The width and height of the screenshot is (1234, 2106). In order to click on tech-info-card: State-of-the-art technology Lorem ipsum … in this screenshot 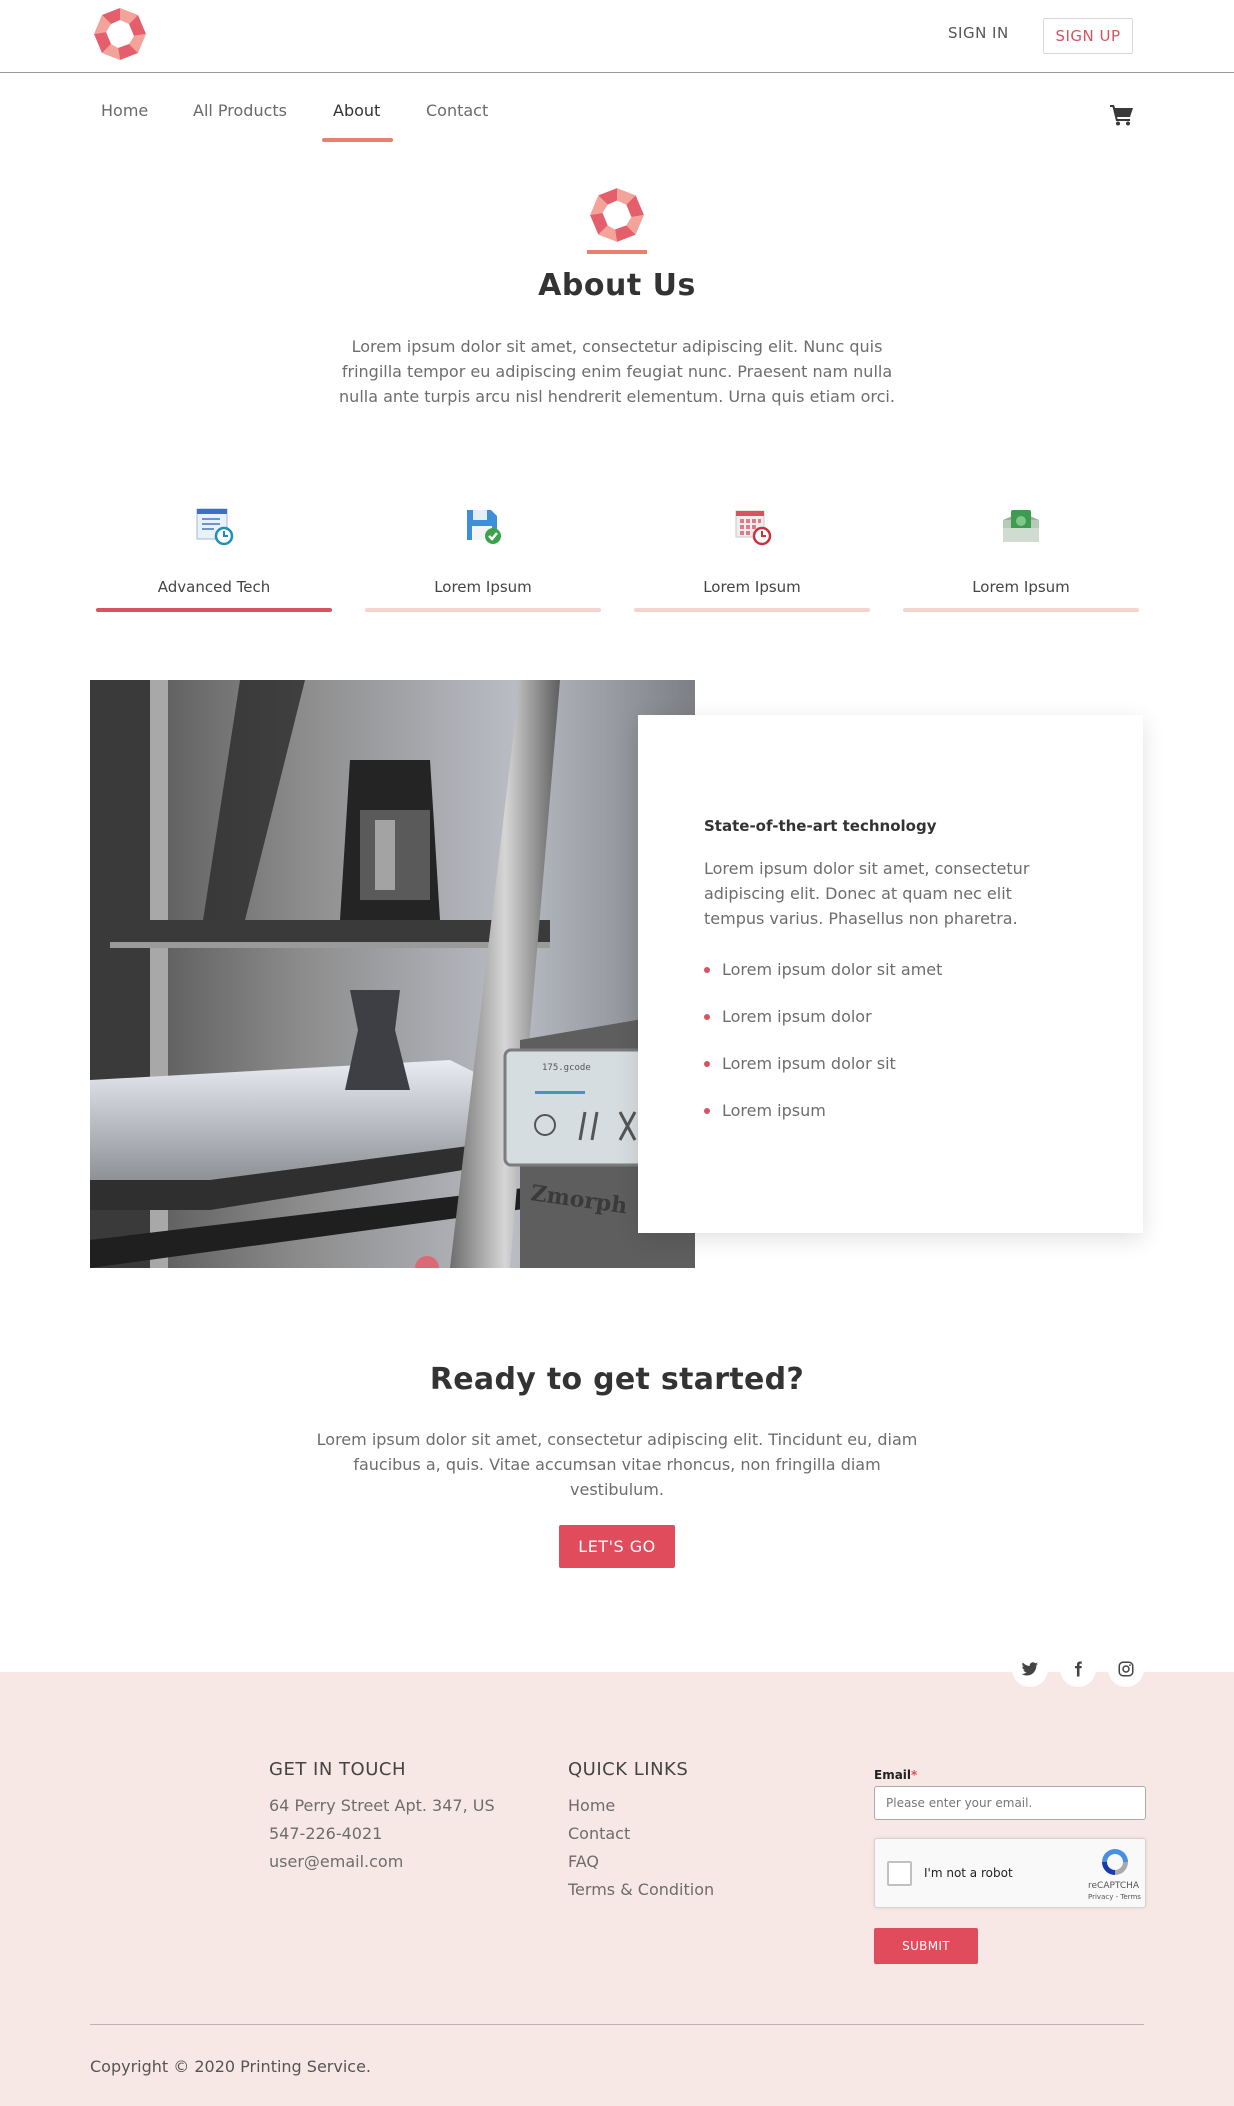, I will do `click(890, 974)`.